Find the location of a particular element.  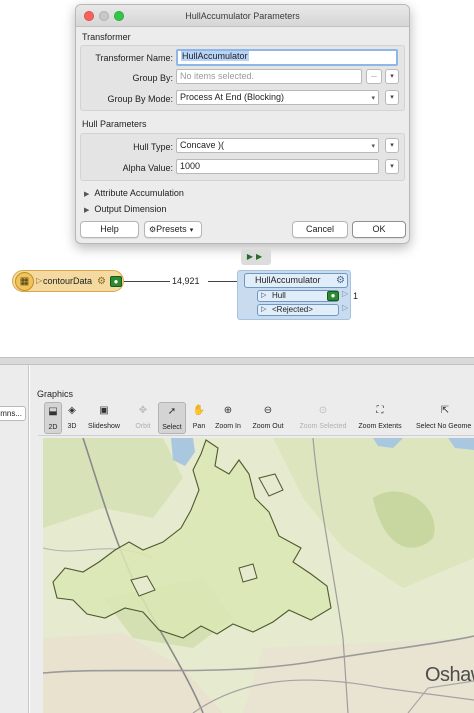

hull-type-menu-button: ▾ is located at coordinates (392, 145).